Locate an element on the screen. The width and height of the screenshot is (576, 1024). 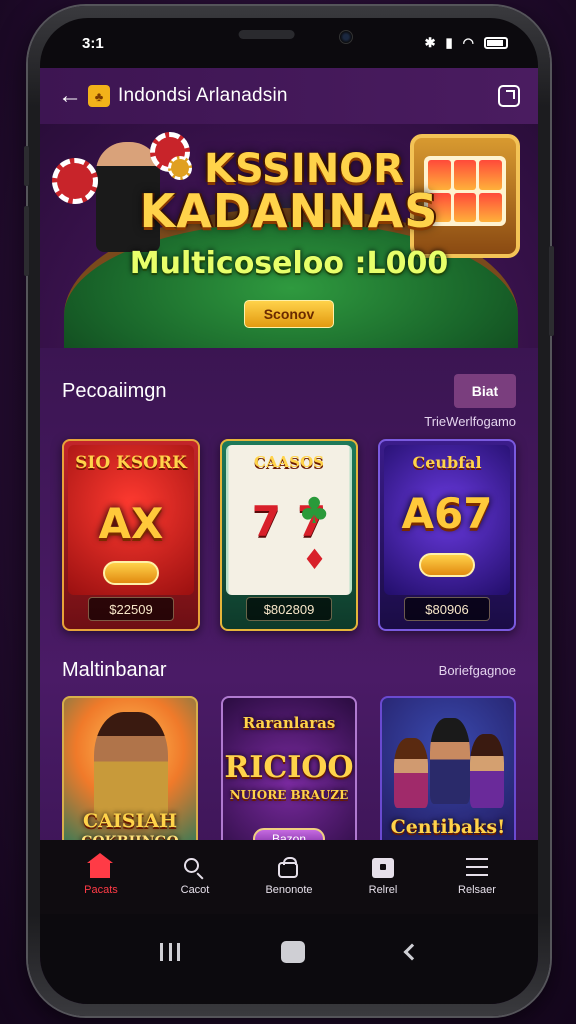
volume-down-button is located at coordinates (26, 241).